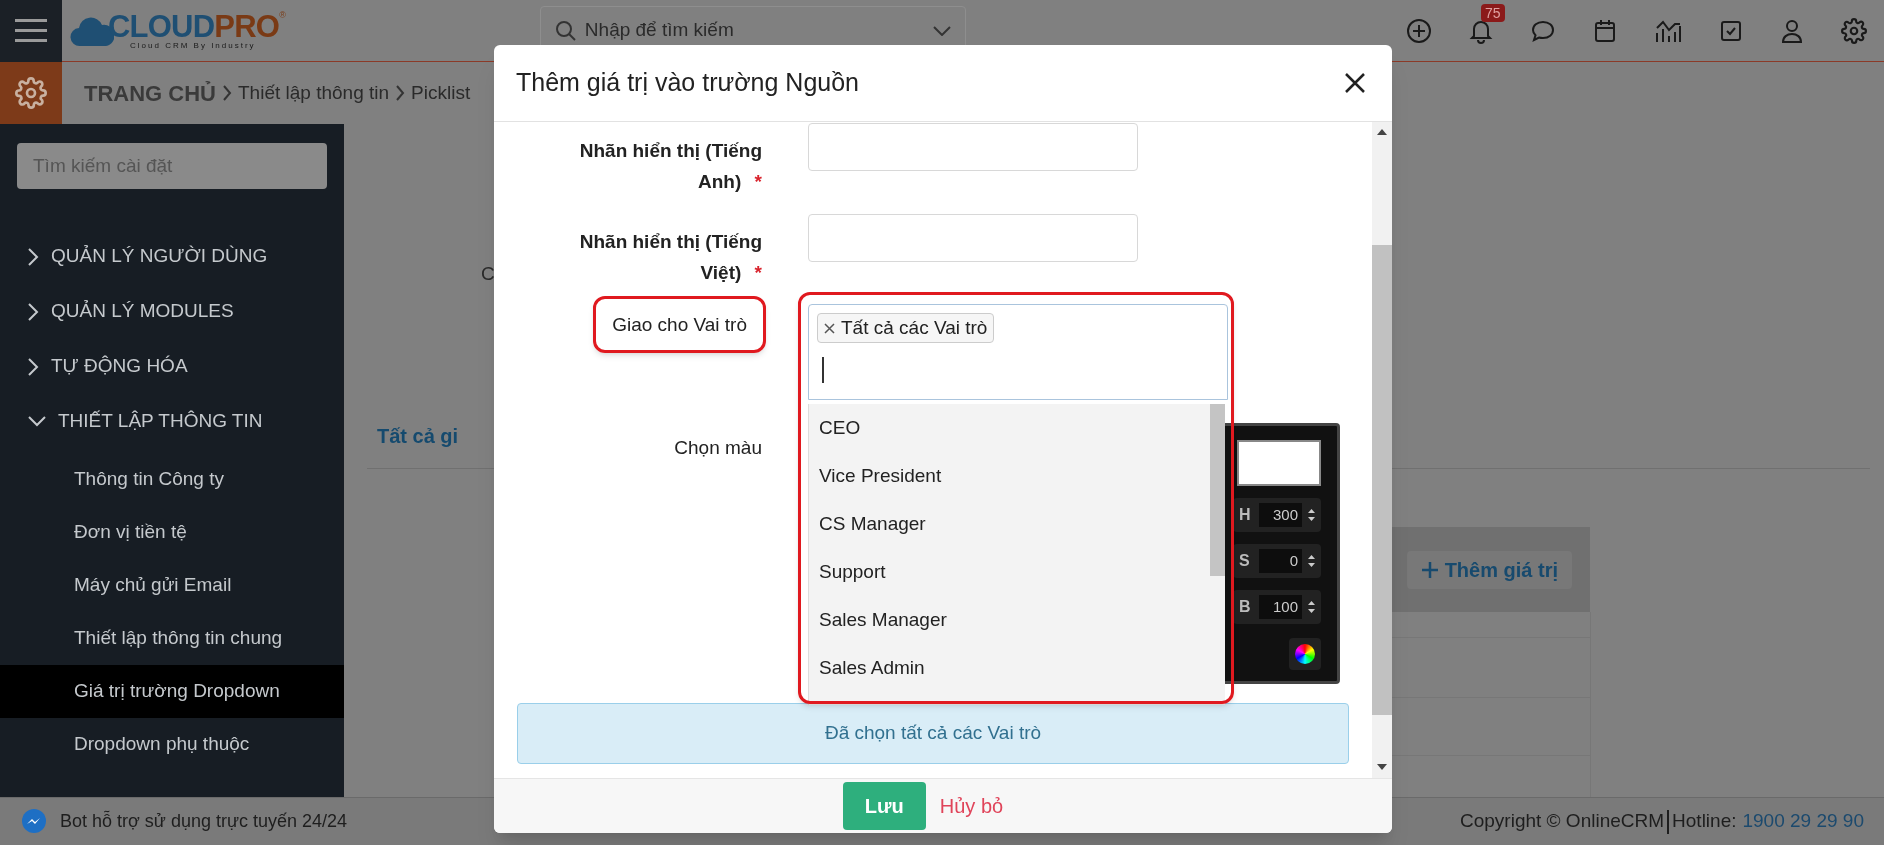 The image size is (1884, 845). I want to click on breadcrumb-link: Picklist, so click(441, 93).